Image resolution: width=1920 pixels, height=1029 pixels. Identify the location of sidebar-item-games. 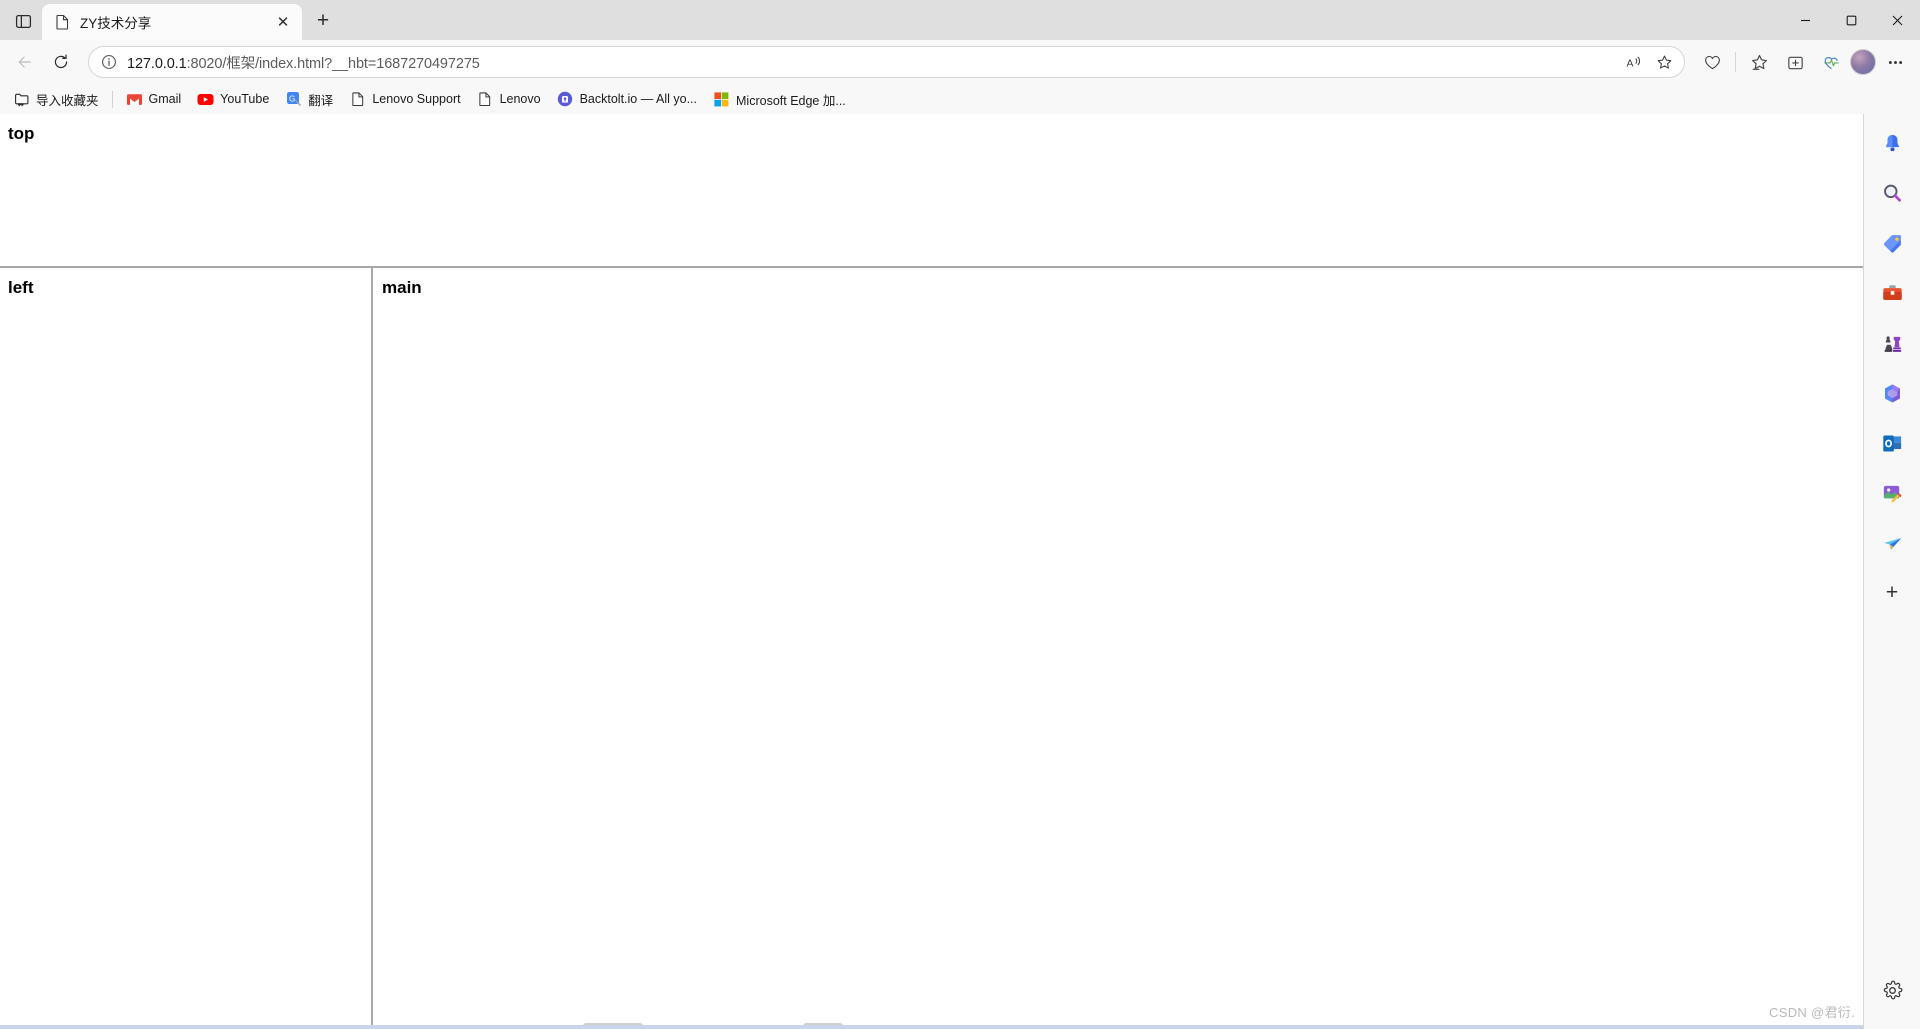
(1892, 343).